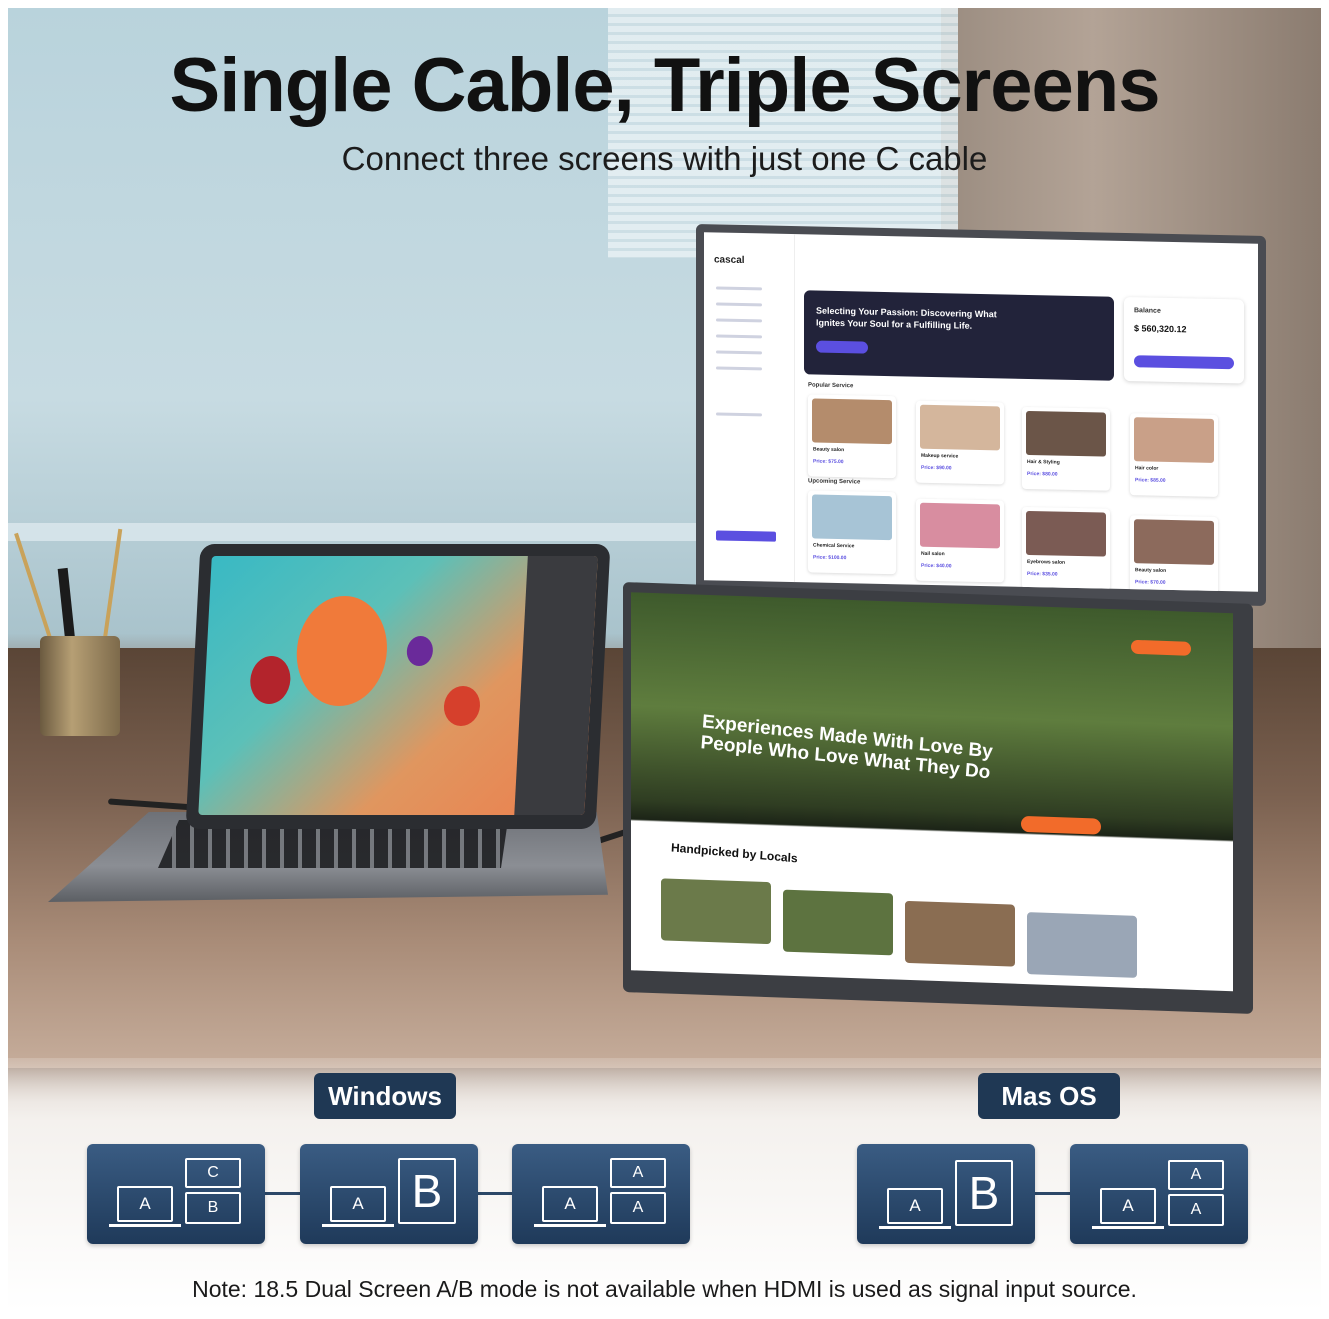  I want to click on service-card: Eyebrows salon Price: $35.00, so click(1066, 548).